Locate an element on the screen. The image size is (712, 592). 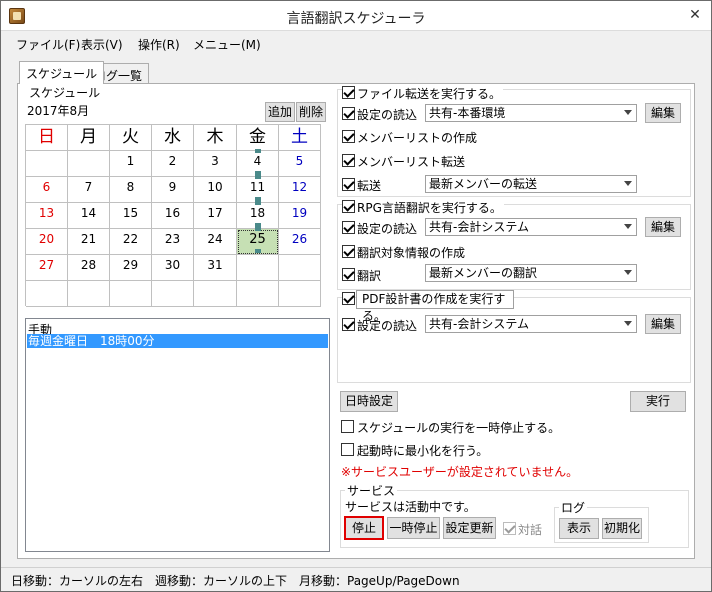
pdf-settings-checkbox is located at coordinates (348, 324).